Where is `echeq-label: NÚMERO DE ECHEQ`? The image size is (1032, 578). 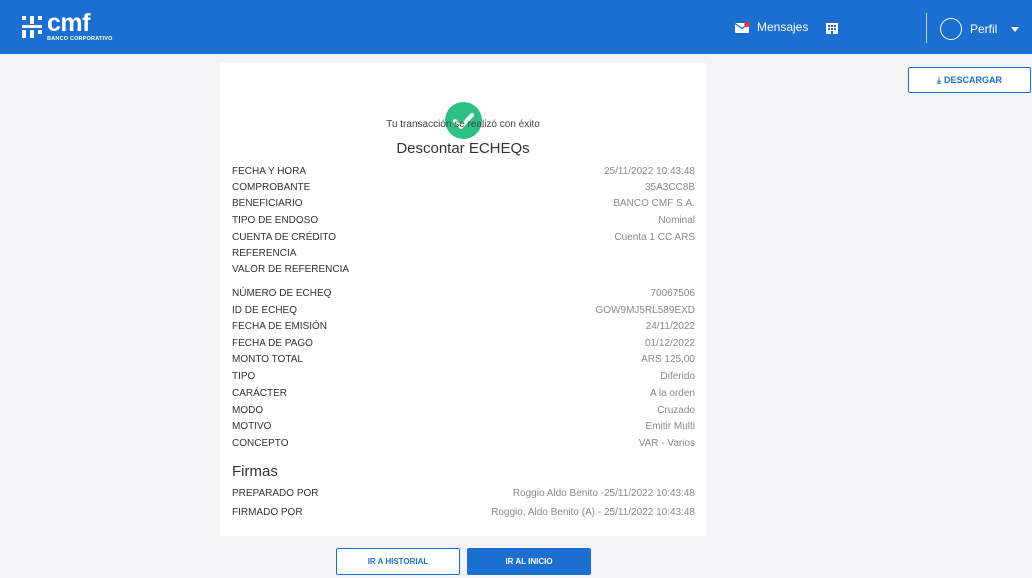 echeq-label: NÚMERO DE ECHEQ is located at coordinates (282, 293).